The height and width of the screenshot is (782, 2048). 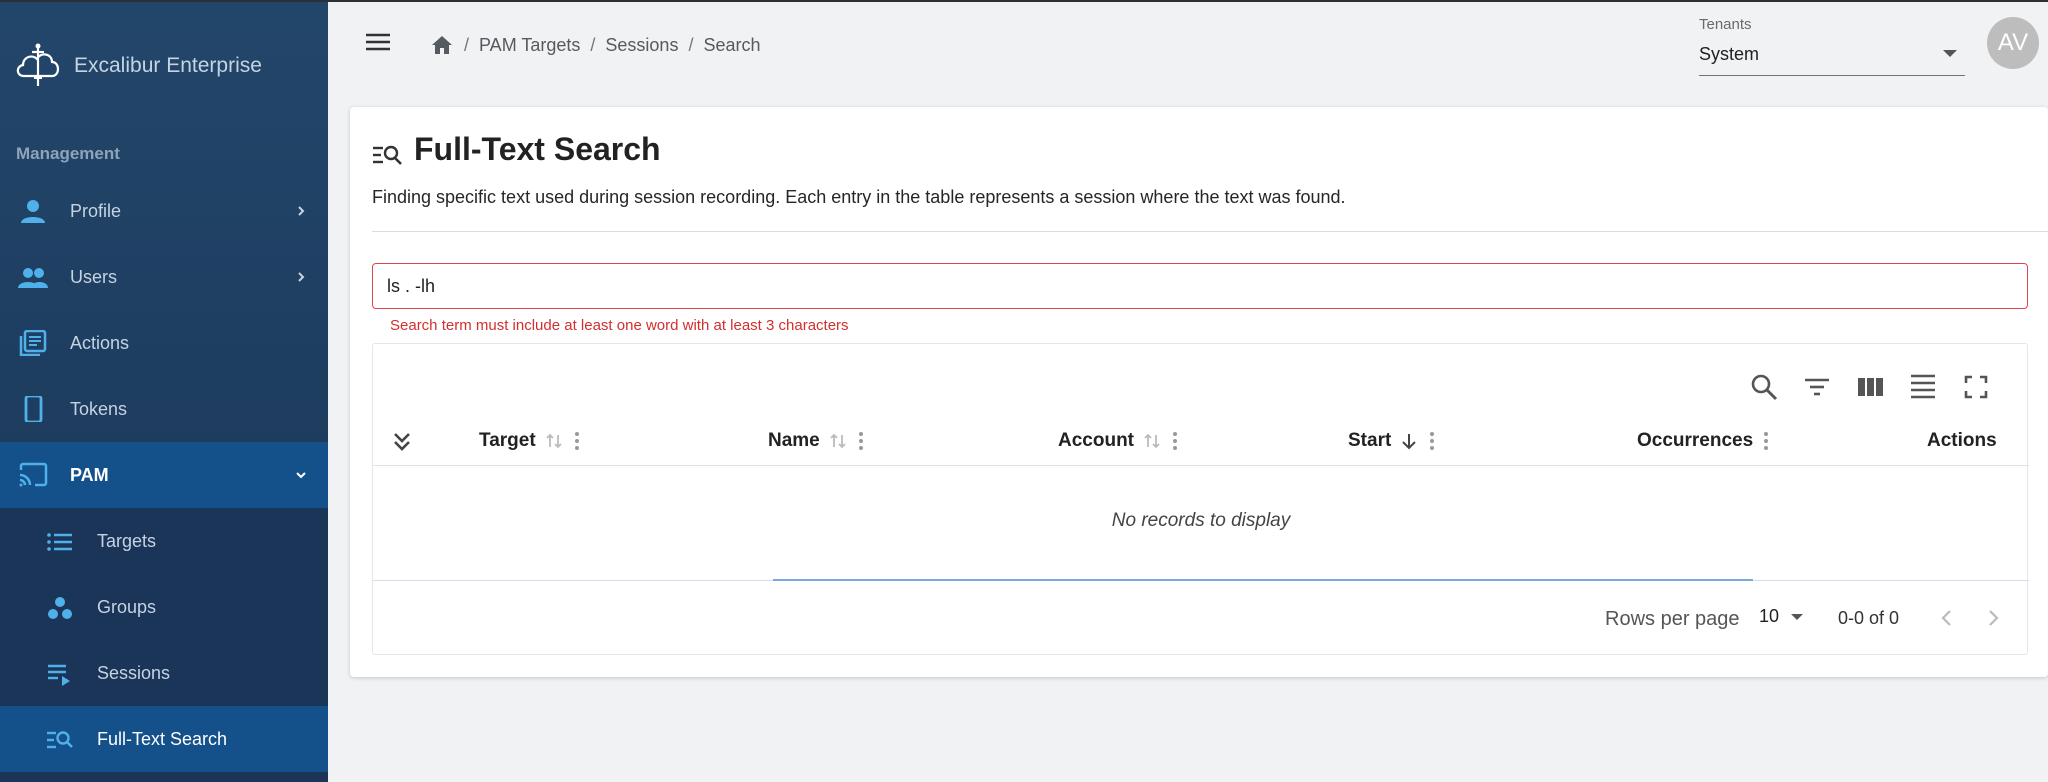 I want to click on sidebar-item-label: Actions, so click(x=100, y=342).